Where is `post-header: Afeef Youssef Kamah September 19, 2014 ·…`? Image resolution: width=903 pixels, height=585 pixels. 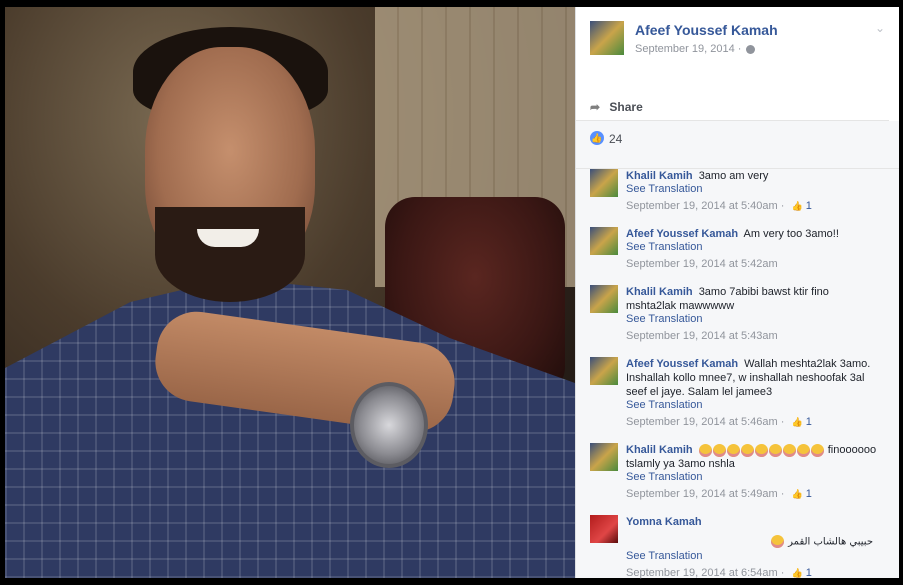
post-header: Afeef Youssef Kamah September 19, 2014 ·… is located at coordinates (732, 64).